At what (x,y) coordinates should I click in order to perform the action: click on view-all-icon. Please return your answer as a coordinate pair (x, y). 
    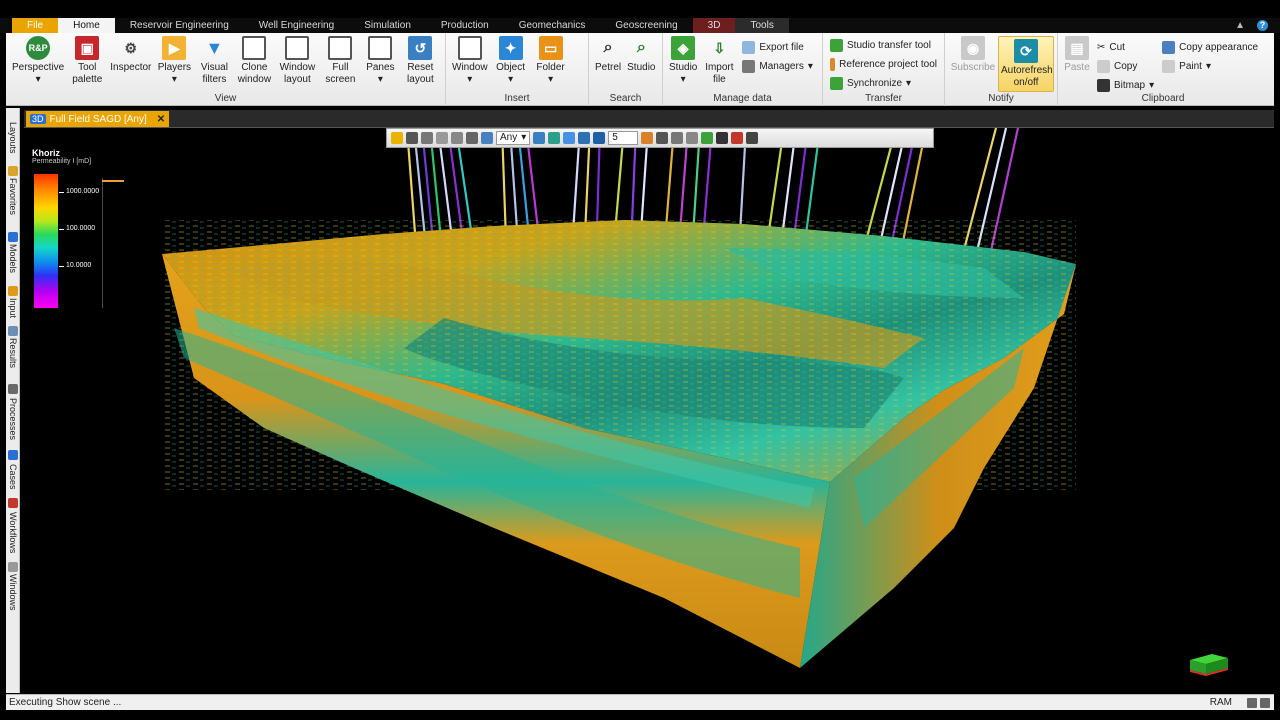
    Looking at the image, I should click on (554, 138).